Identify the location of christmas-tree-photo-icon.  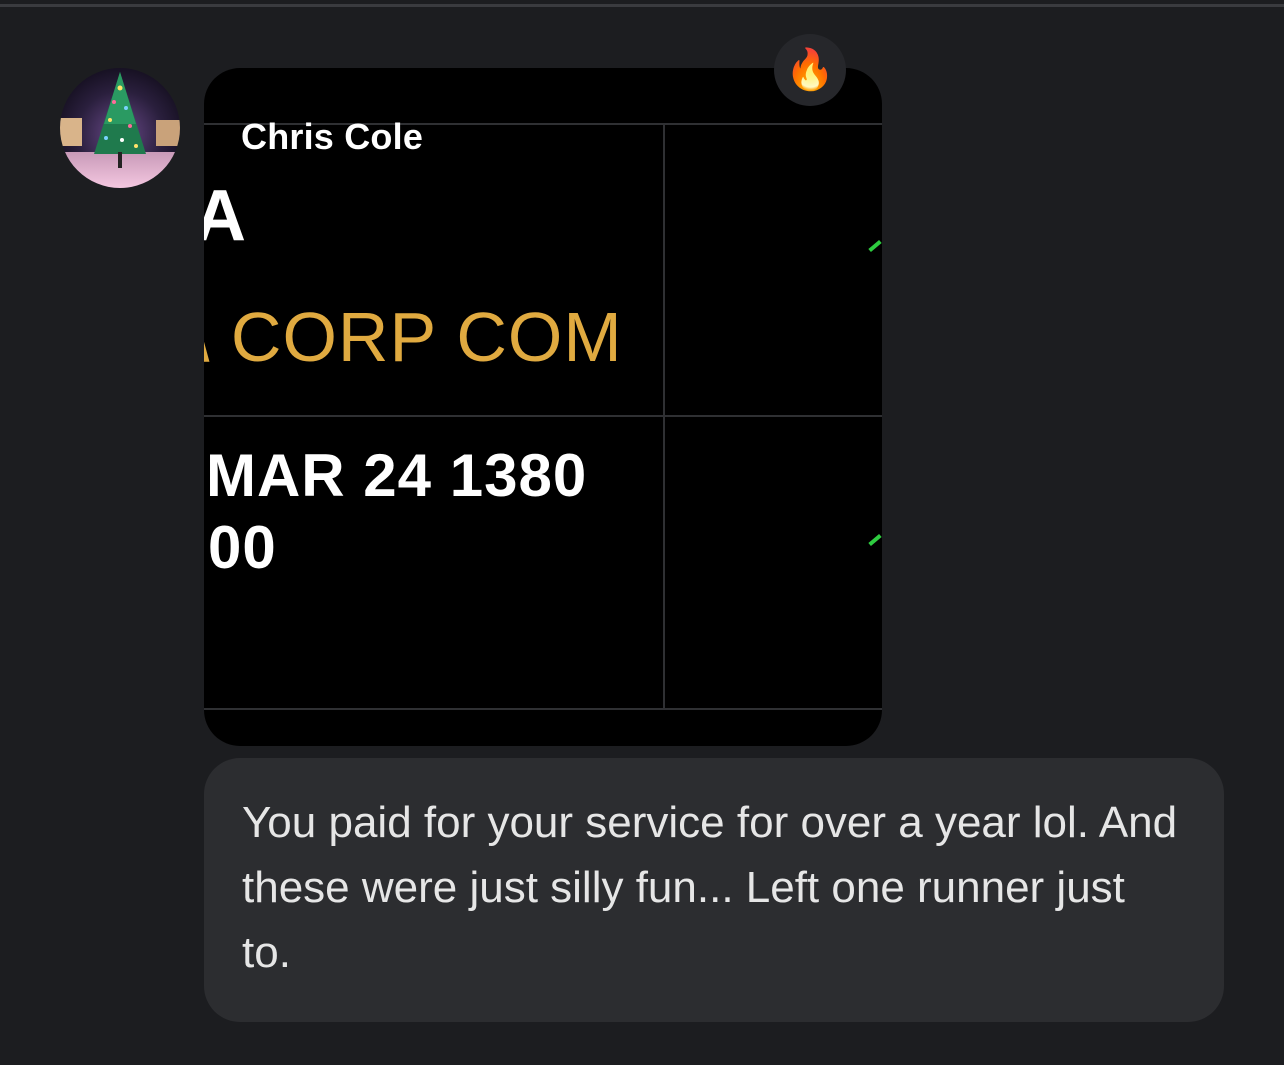
(120, 128).